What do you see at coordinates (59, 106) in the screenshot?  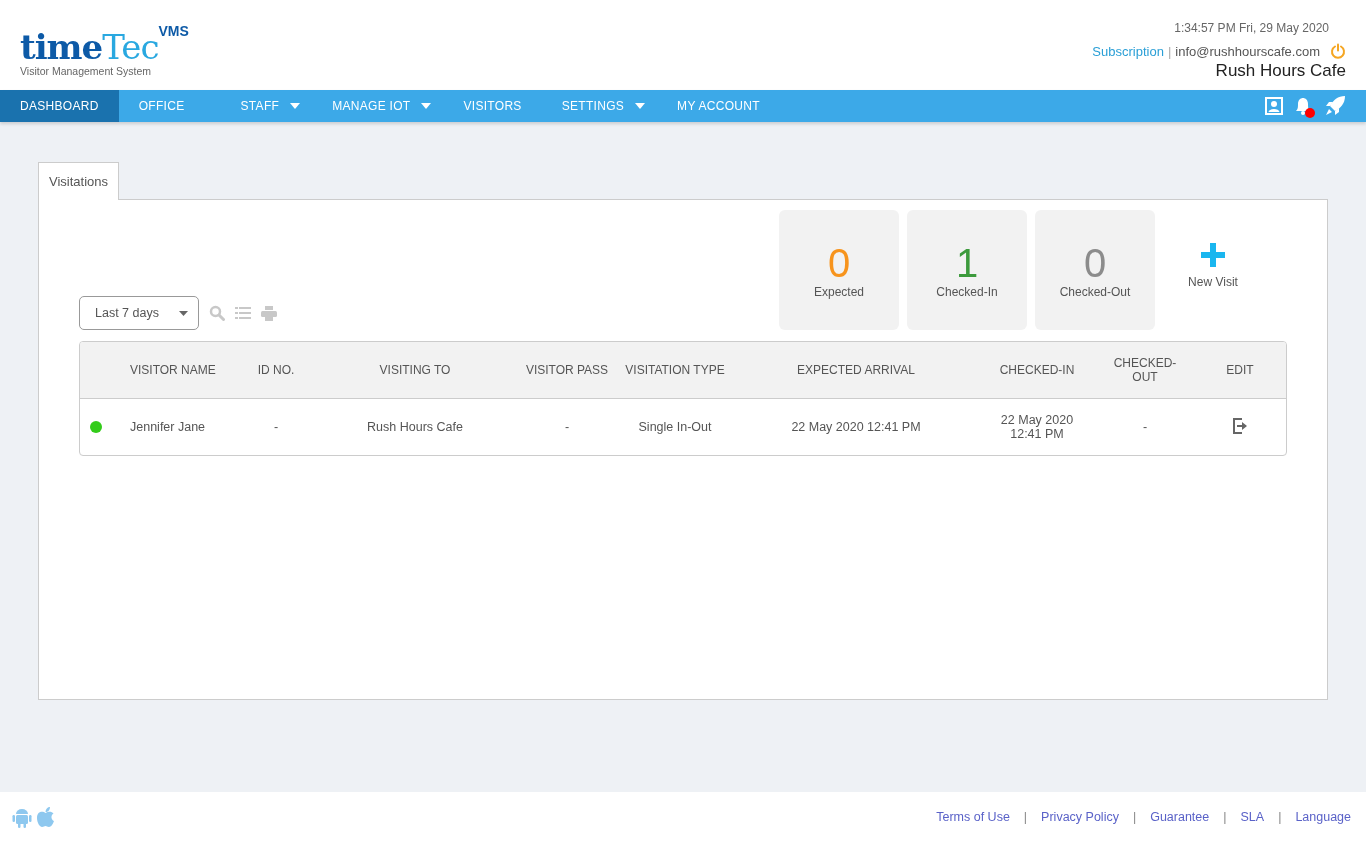 I see `nav-item: DASHBOARD` at bounding box center [59, 106].